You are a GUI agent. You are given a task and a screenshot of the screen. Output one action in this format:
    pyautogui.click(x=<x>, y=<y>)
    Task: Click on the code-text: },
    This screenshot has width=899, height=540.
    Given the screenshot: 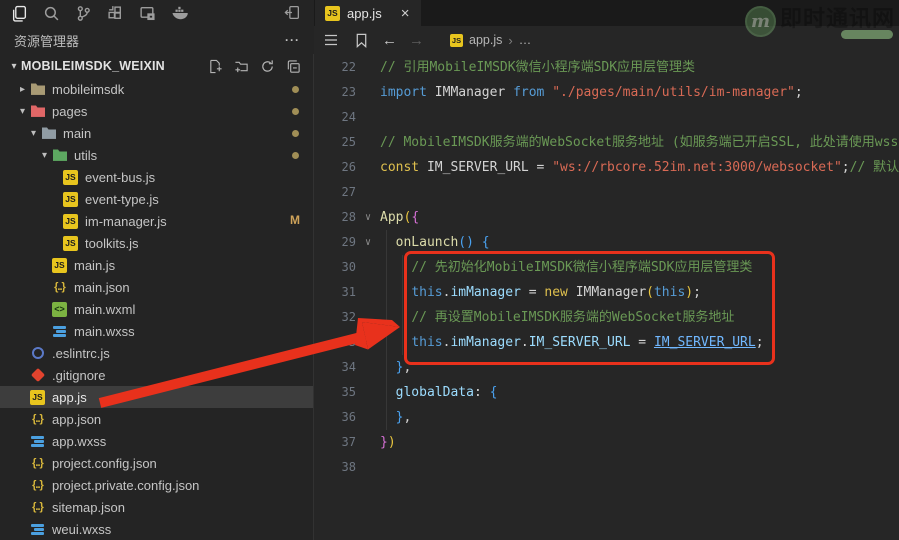 What is the action you would take?
    pyautogui.click(x=639, y=417)
    